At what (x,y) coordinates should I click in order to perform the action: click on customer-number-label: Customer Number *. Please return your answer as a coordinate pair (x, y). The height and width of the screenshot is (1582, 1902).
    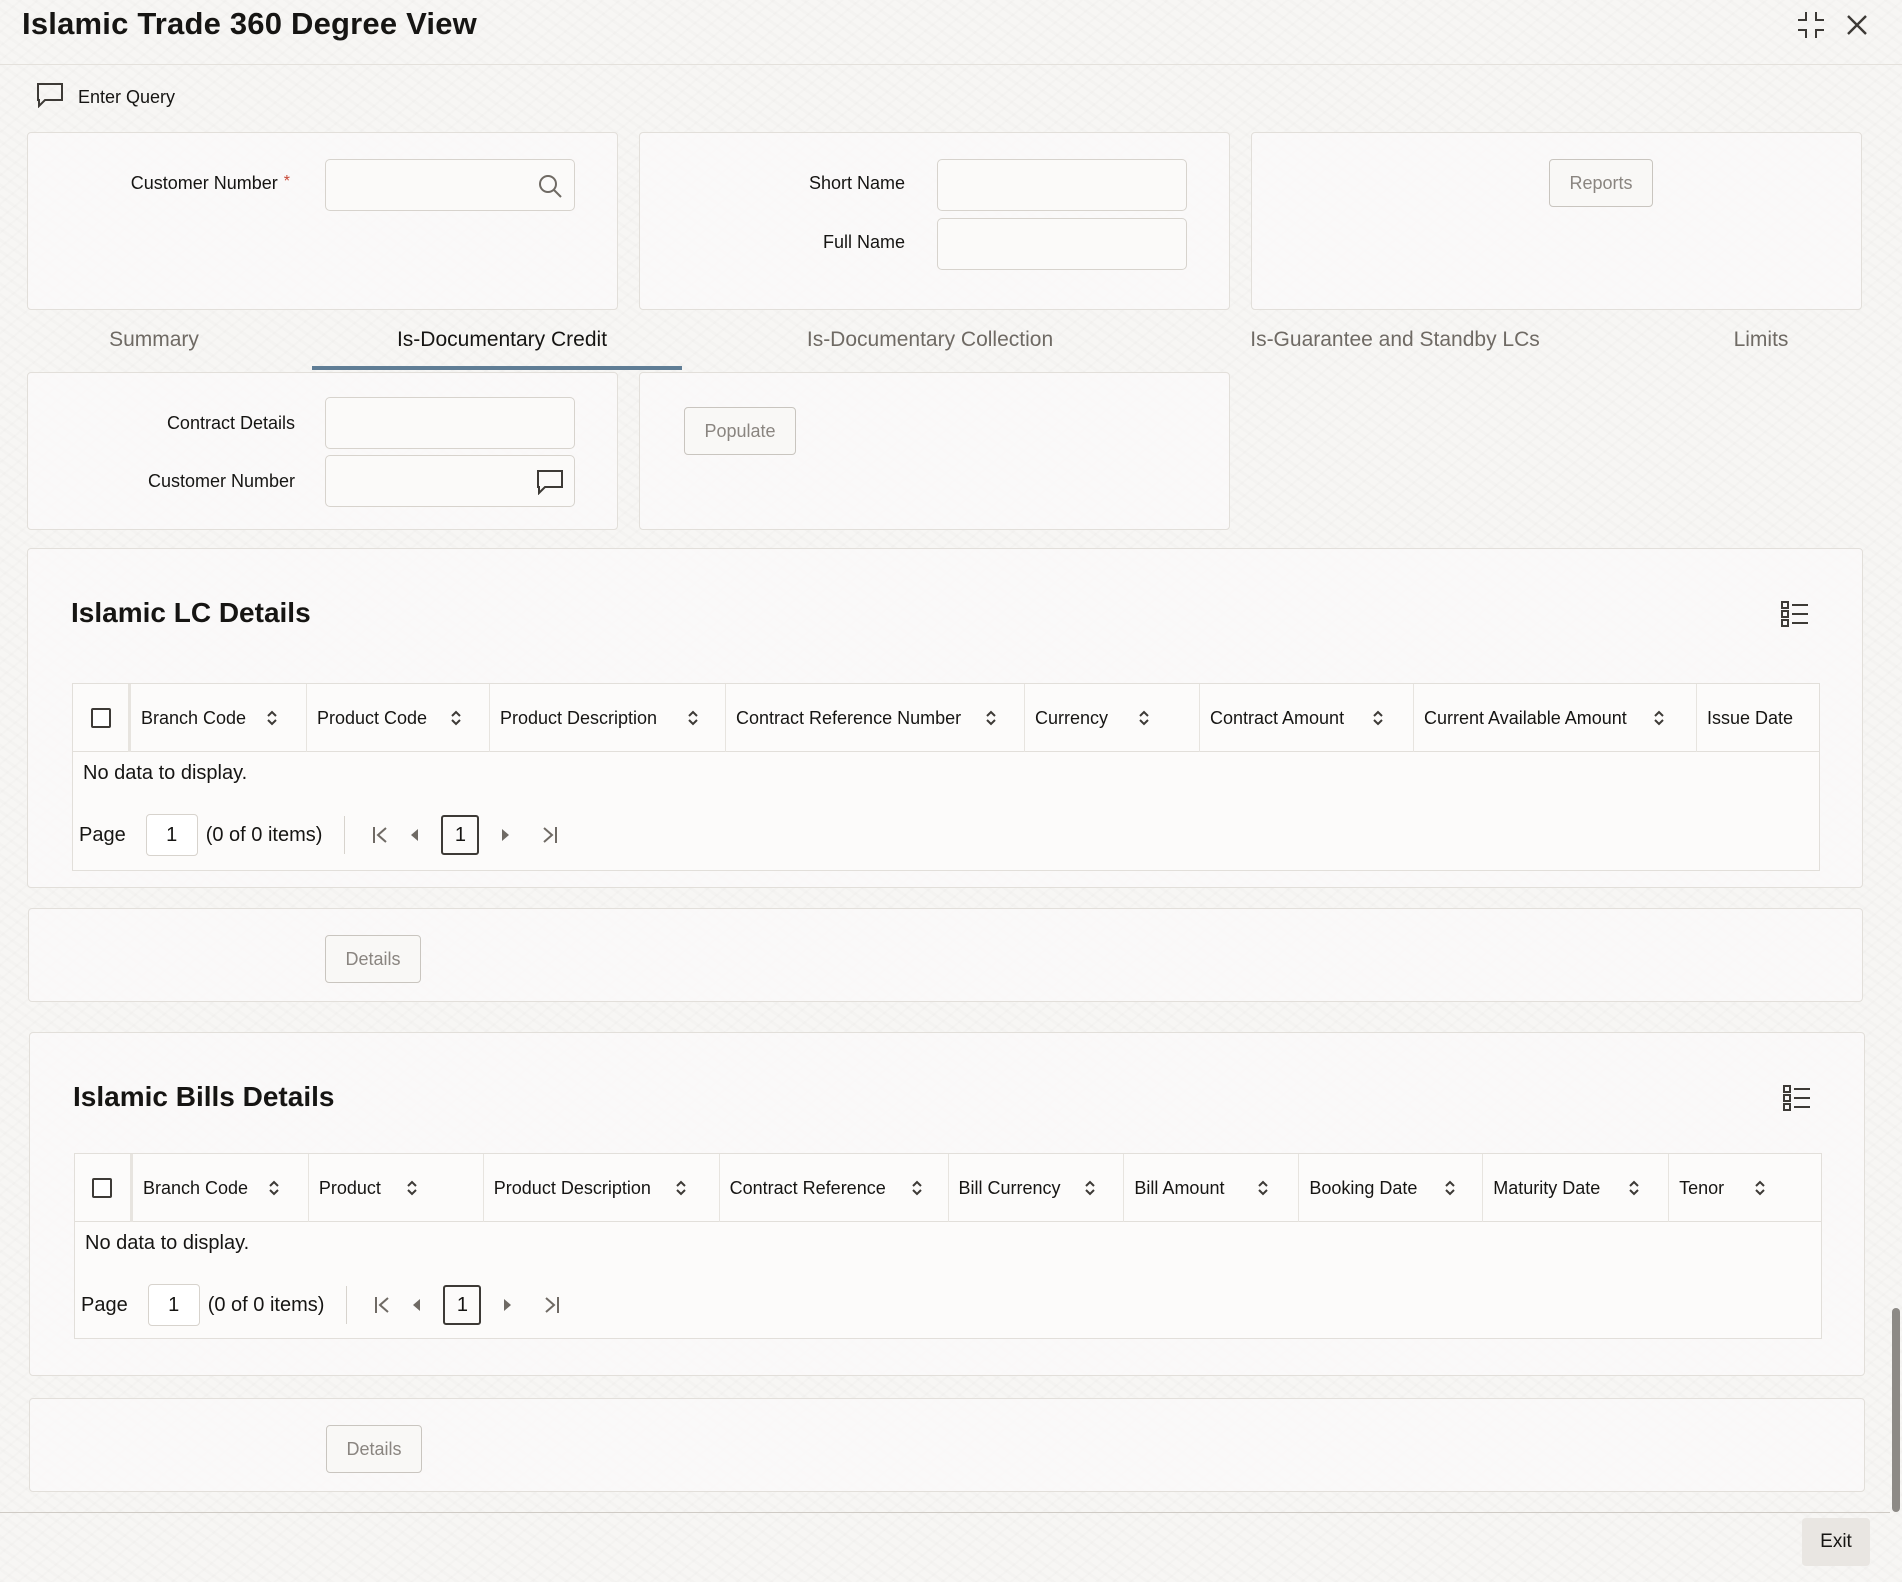
    Looking at the image, I should click on (210, 183).